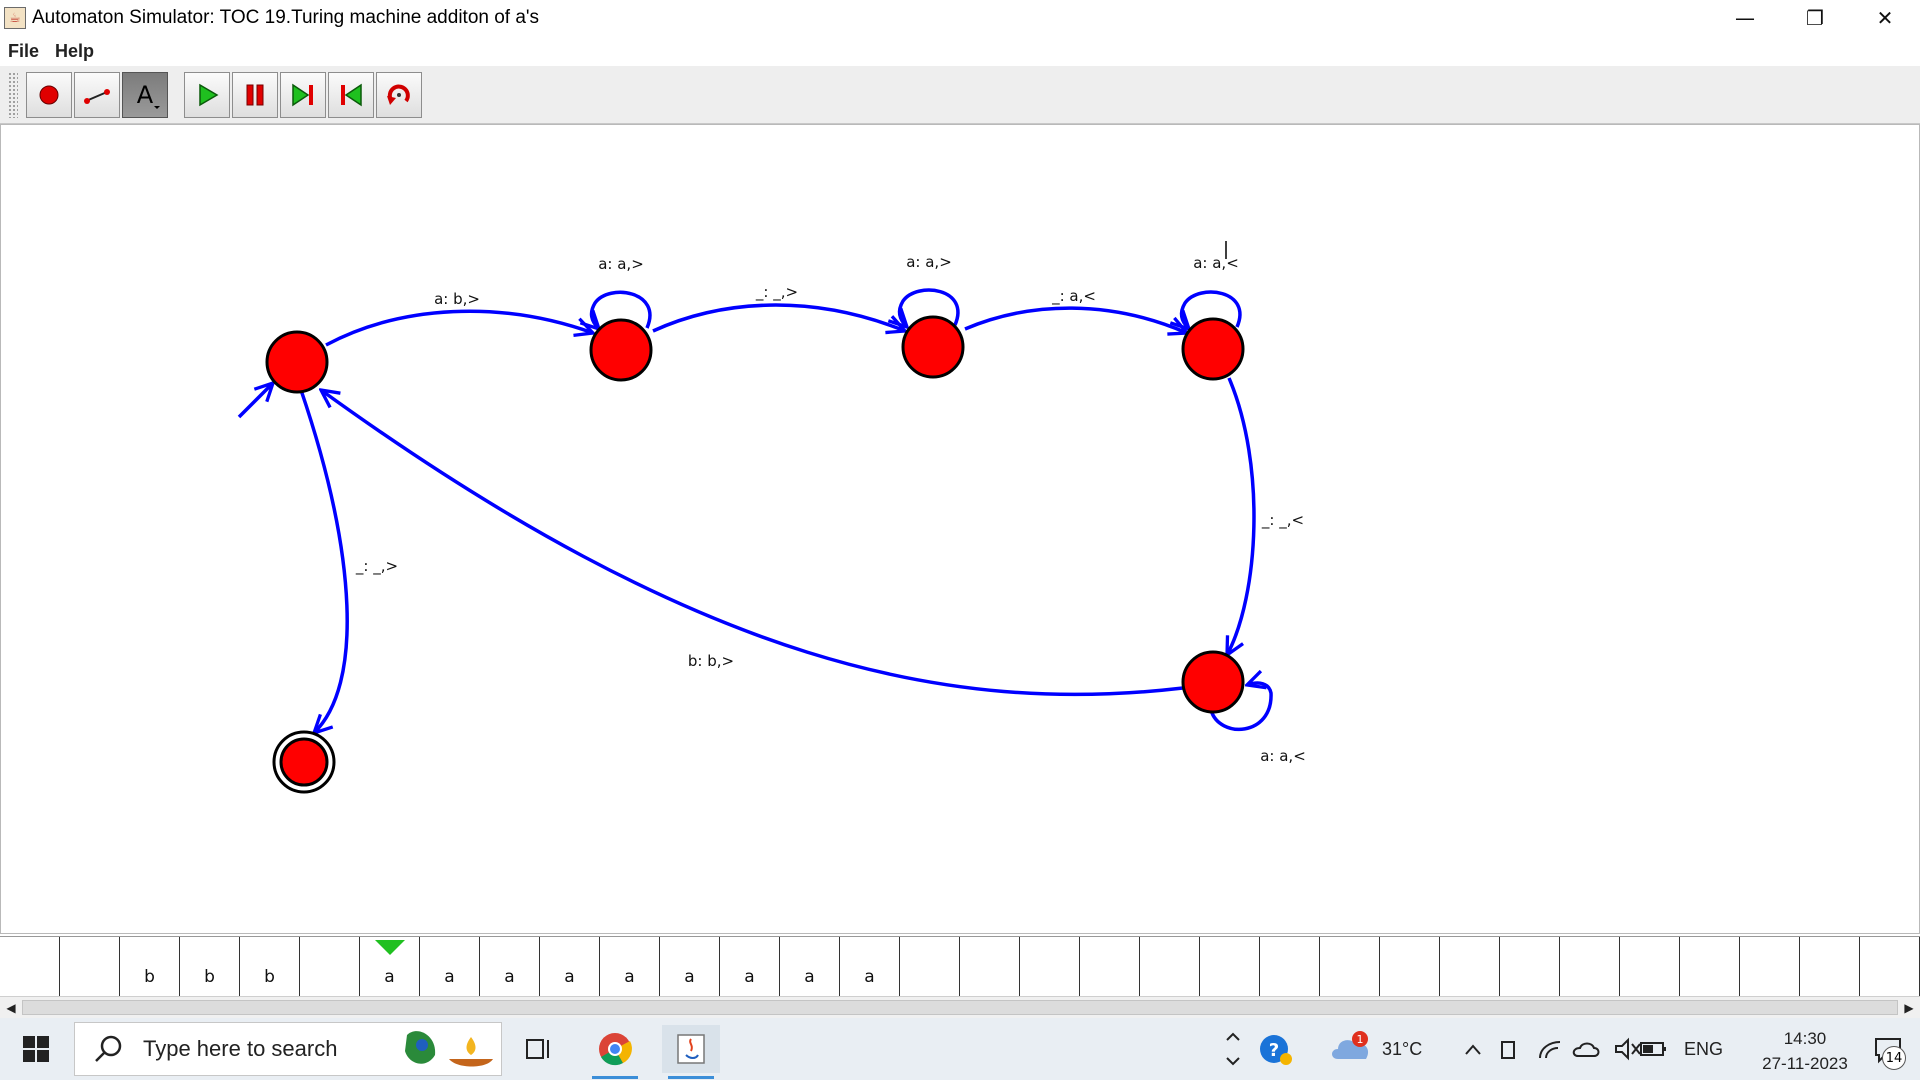  I want to click on reset-button, so click(399, 95).